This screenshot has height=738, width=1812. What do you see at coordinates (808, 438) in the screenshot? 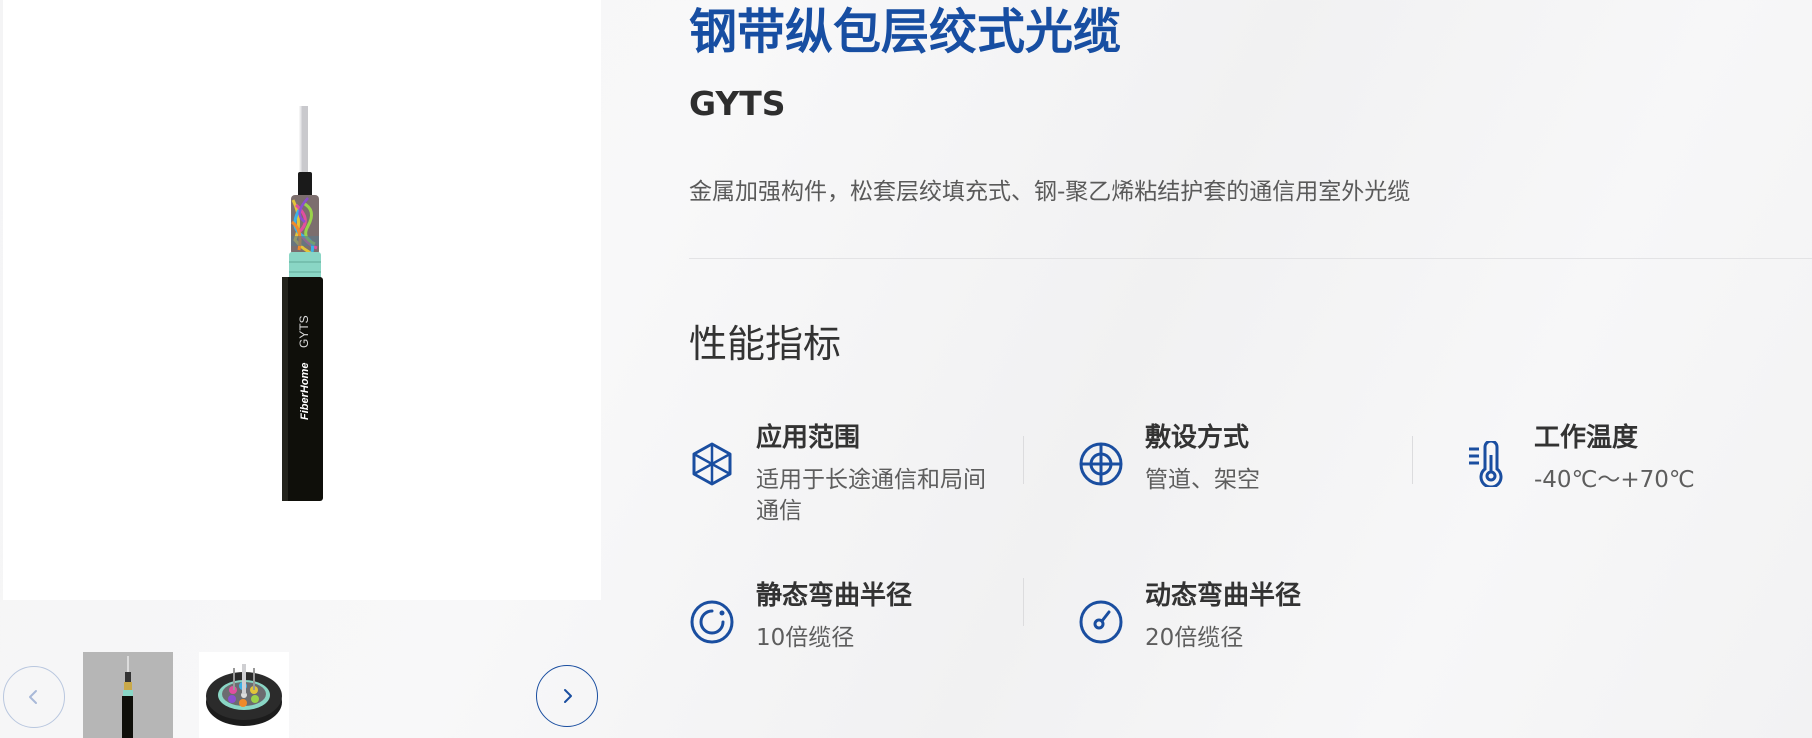
I see `spec-title: 应用范围` at bounding box center [808, 438].